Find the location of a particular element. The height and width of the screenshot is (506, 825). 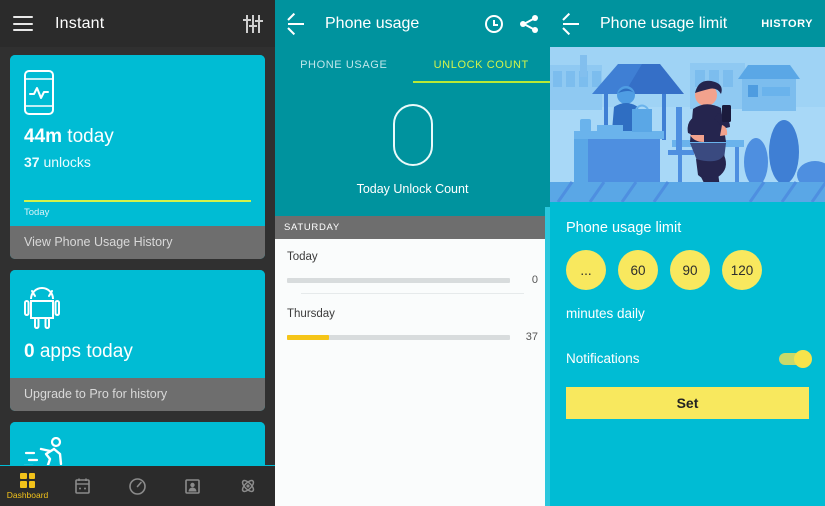

phone-unlocks-value: 37 unlocks is located at coordinates (137, 162).